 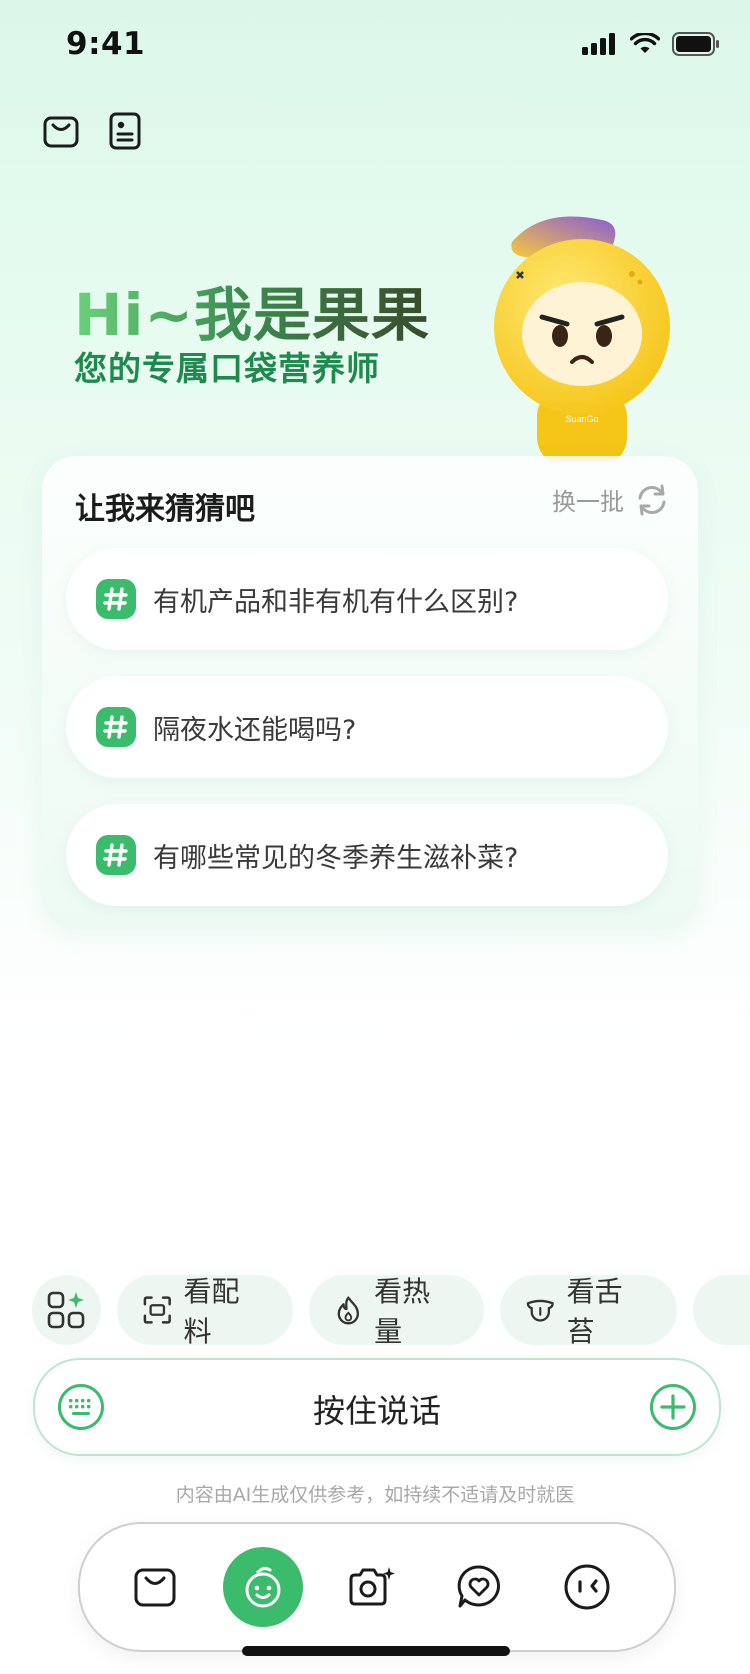 I want to click on chip-more, so click(x=721, y=1310).